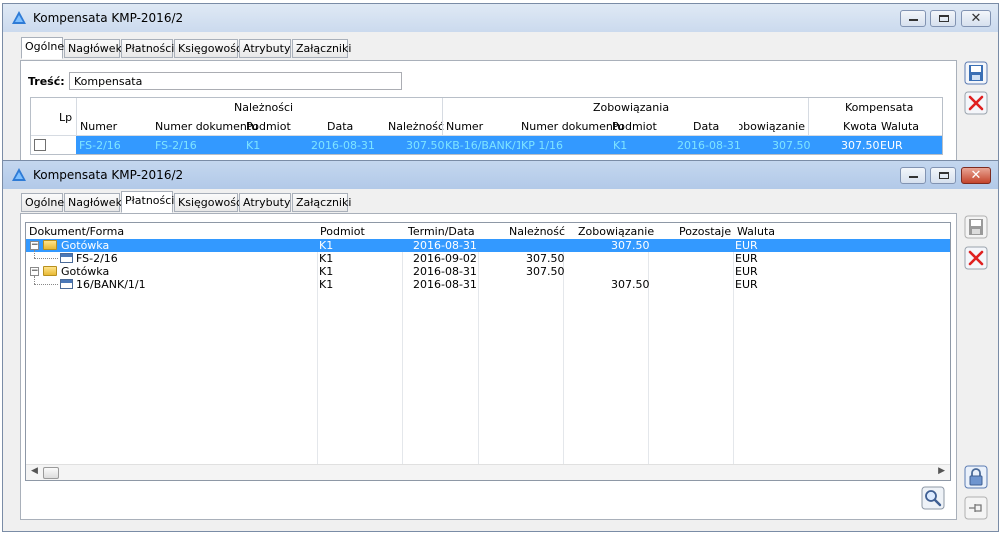 This screenshot has width=1003, height=535. What do you see at coordinates (46, 81) in the screenshot?
I see `tresc-label: Treść:` at bounding box center [46, 81].